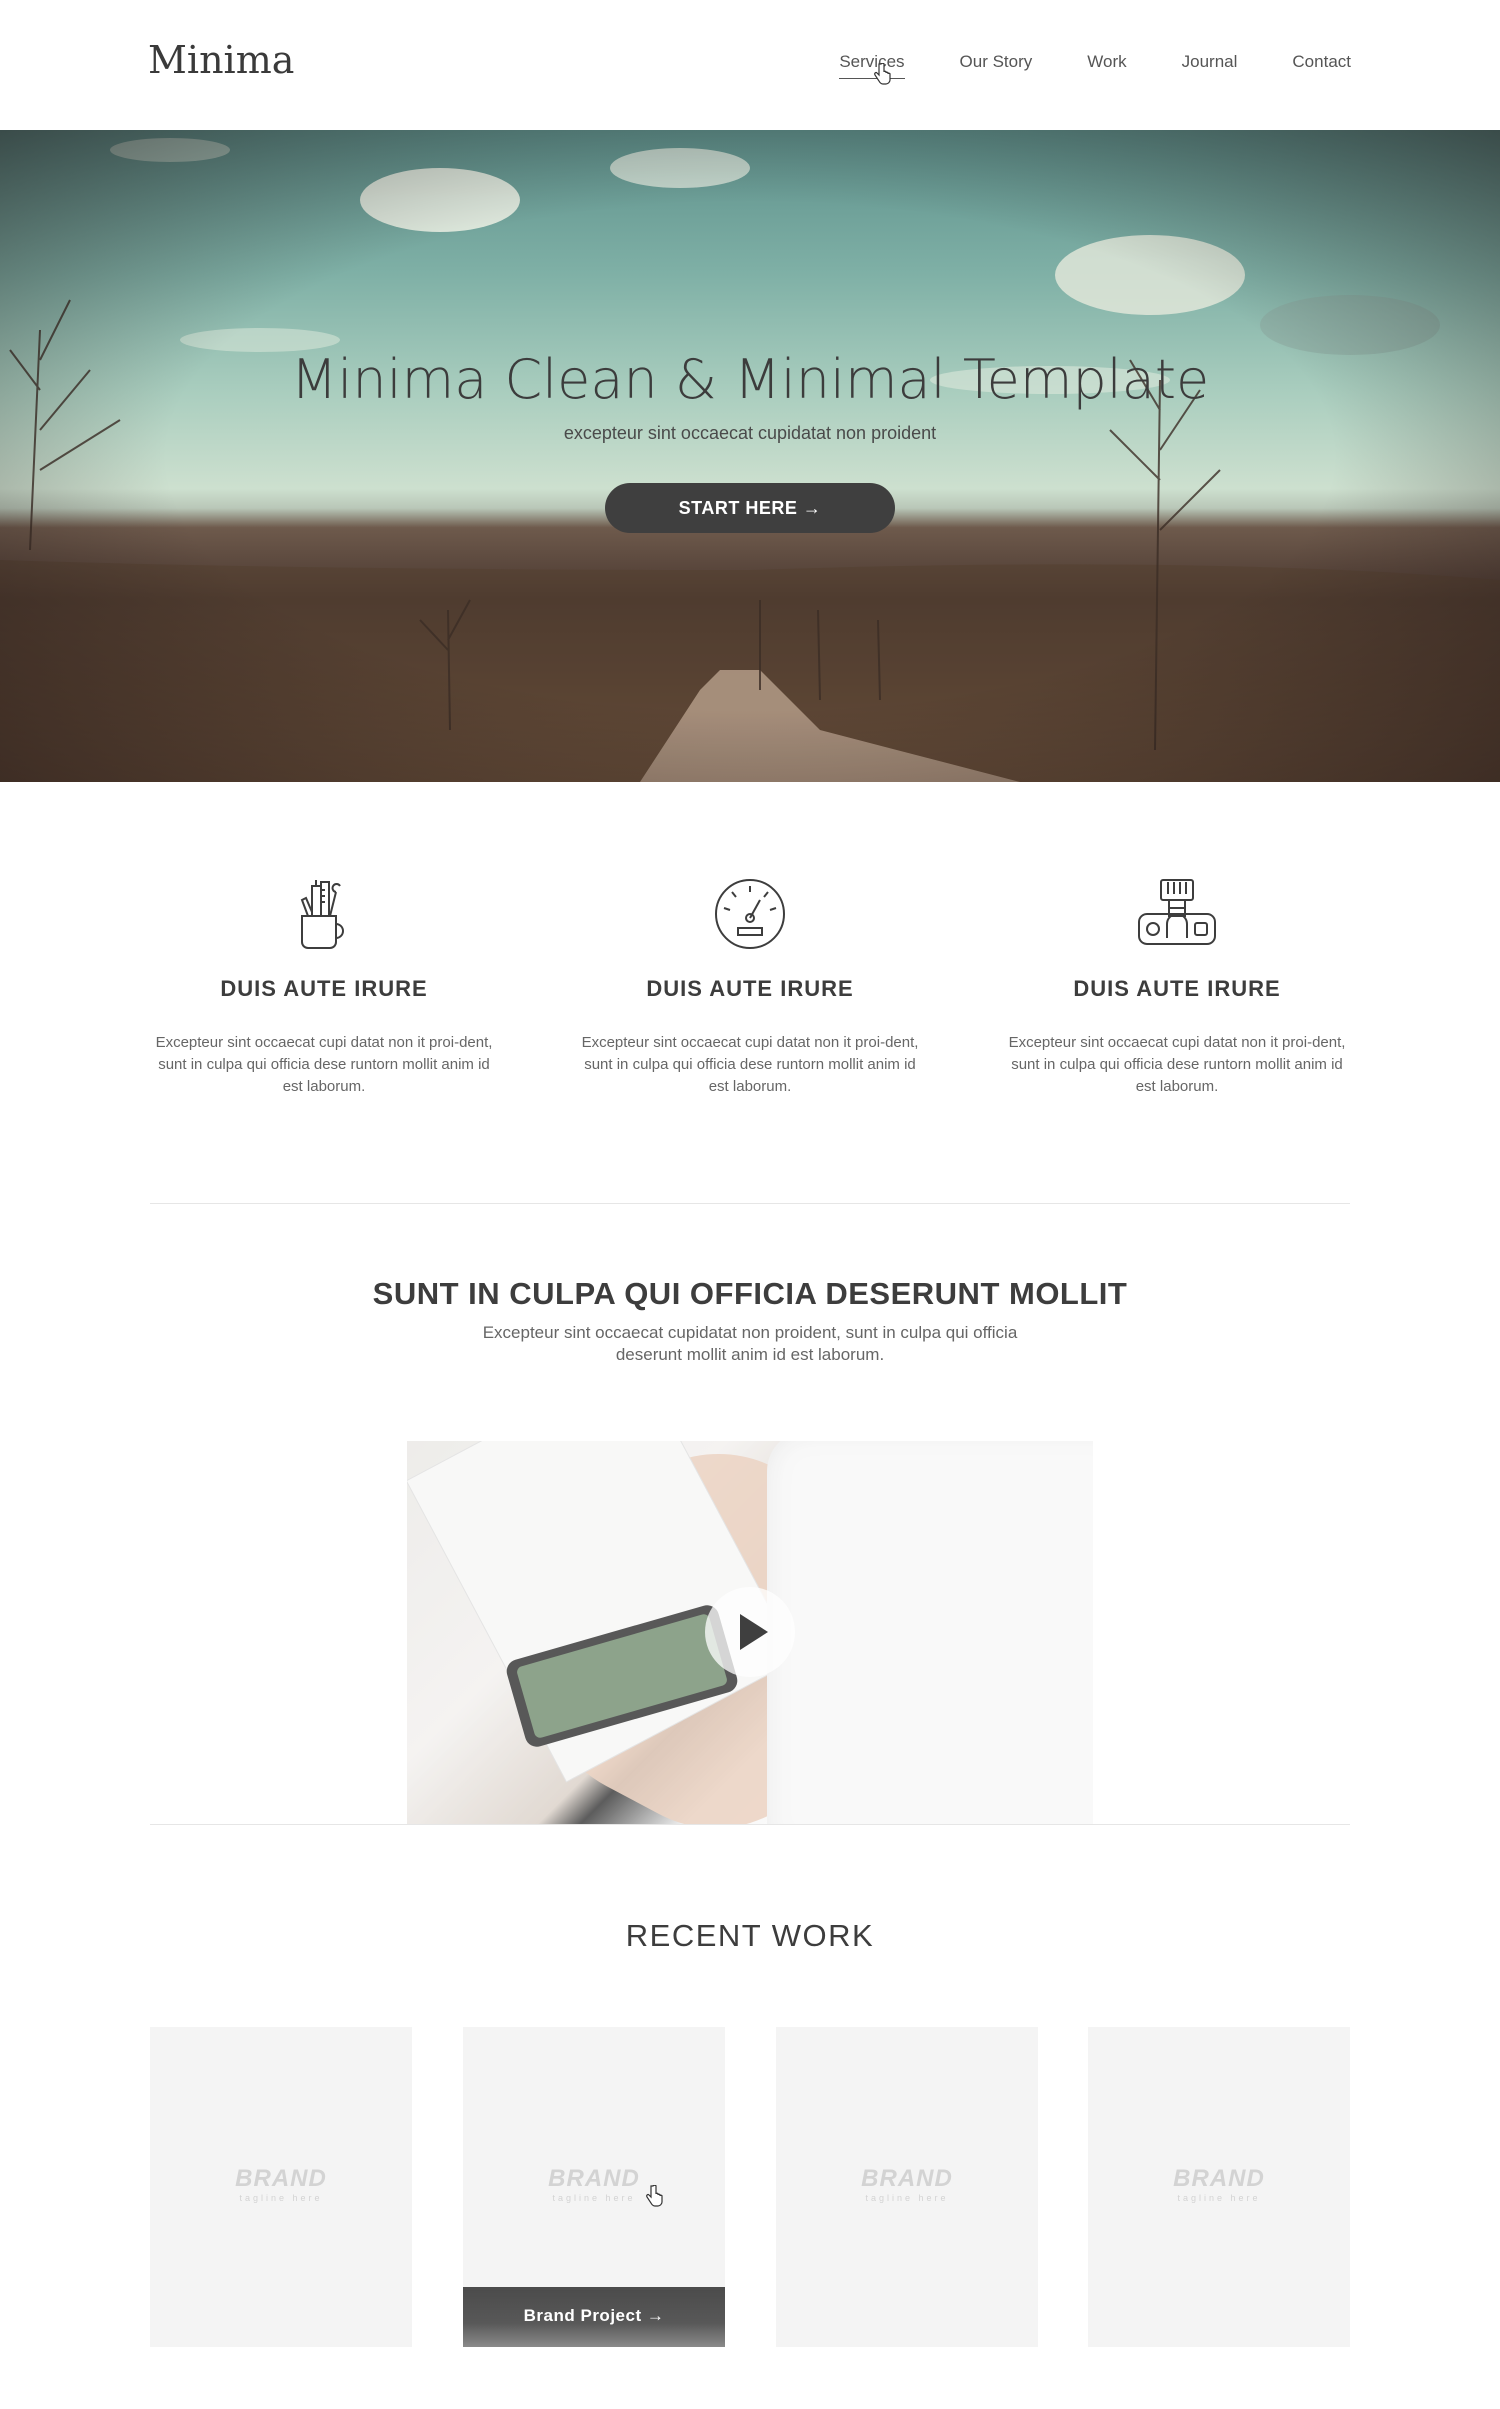  What do you see at coordinates (221, 60) in the screenshot?
I see `logo: Minima` at bounding box center [221, 60].